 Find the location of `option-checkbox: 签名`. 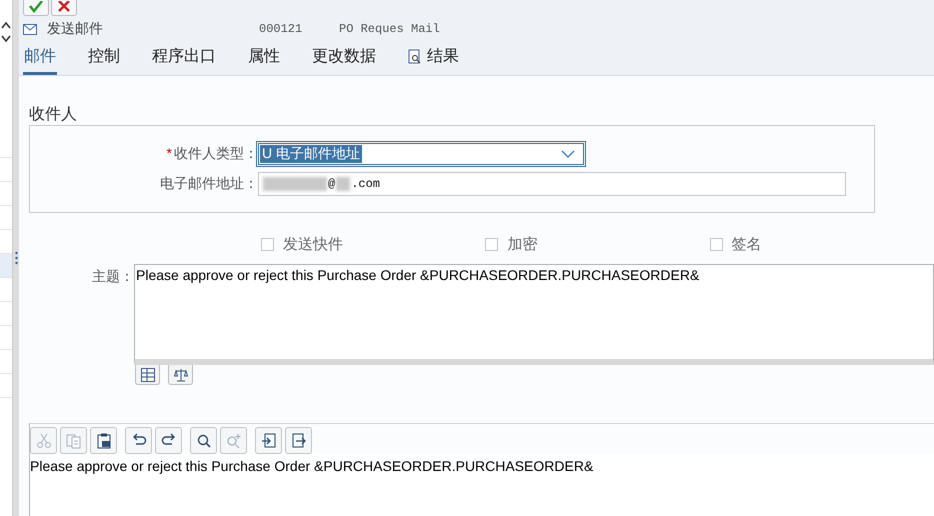

option-checkbox: 签名 is located at coordinates (822, 244).